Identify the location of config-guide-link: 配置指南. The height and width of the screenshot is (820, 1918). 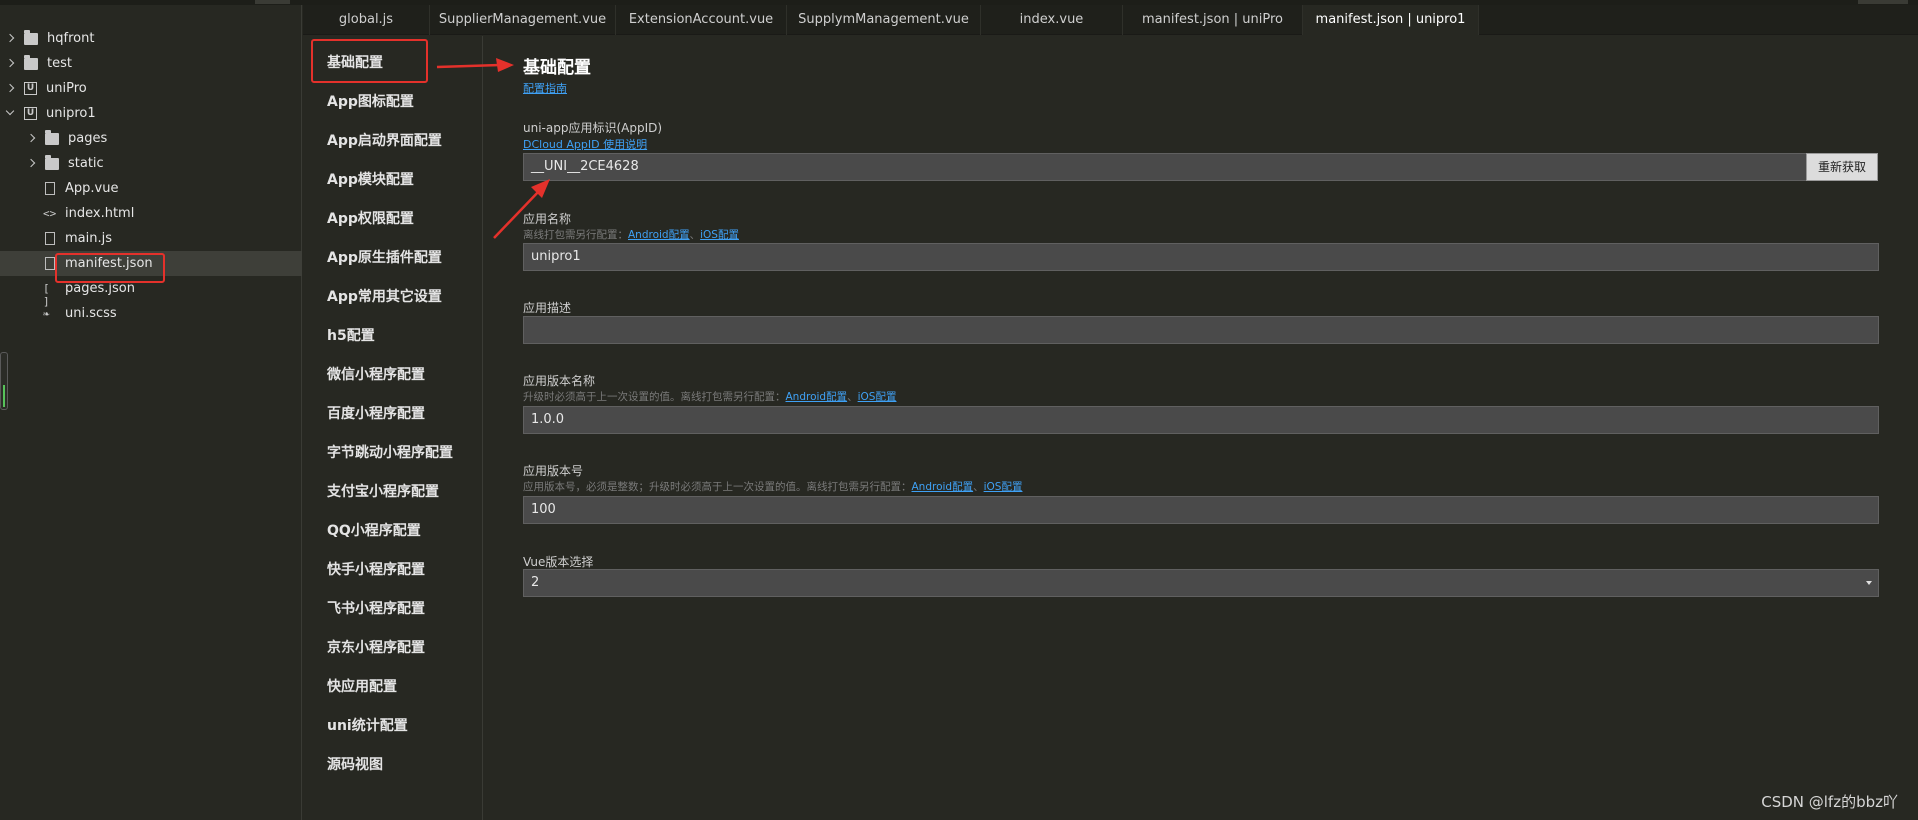
(545, 88).